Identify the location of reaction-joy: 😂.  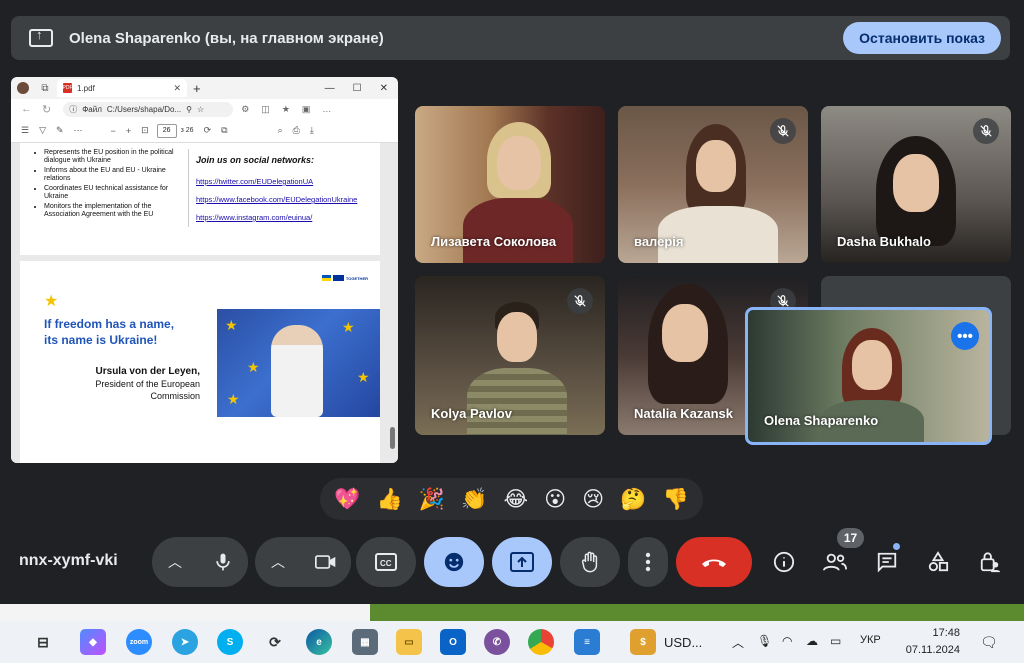
(515, 499).